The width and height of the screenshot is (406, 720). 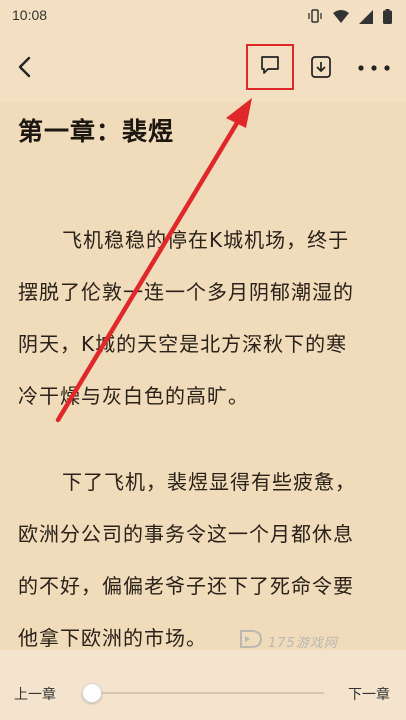 What do you see at coordinates (387, 18) in the screenshot?
I see `battery-icon` at bounding box center [387, 18].